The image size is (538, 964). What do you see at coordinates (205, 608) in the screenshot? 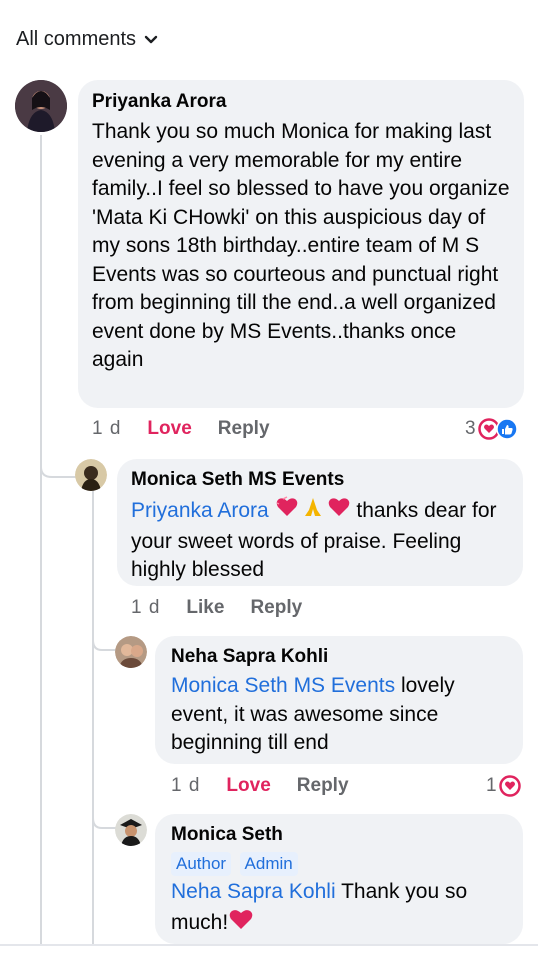
I see `like-button: Like` at bounding box center [205, 608].